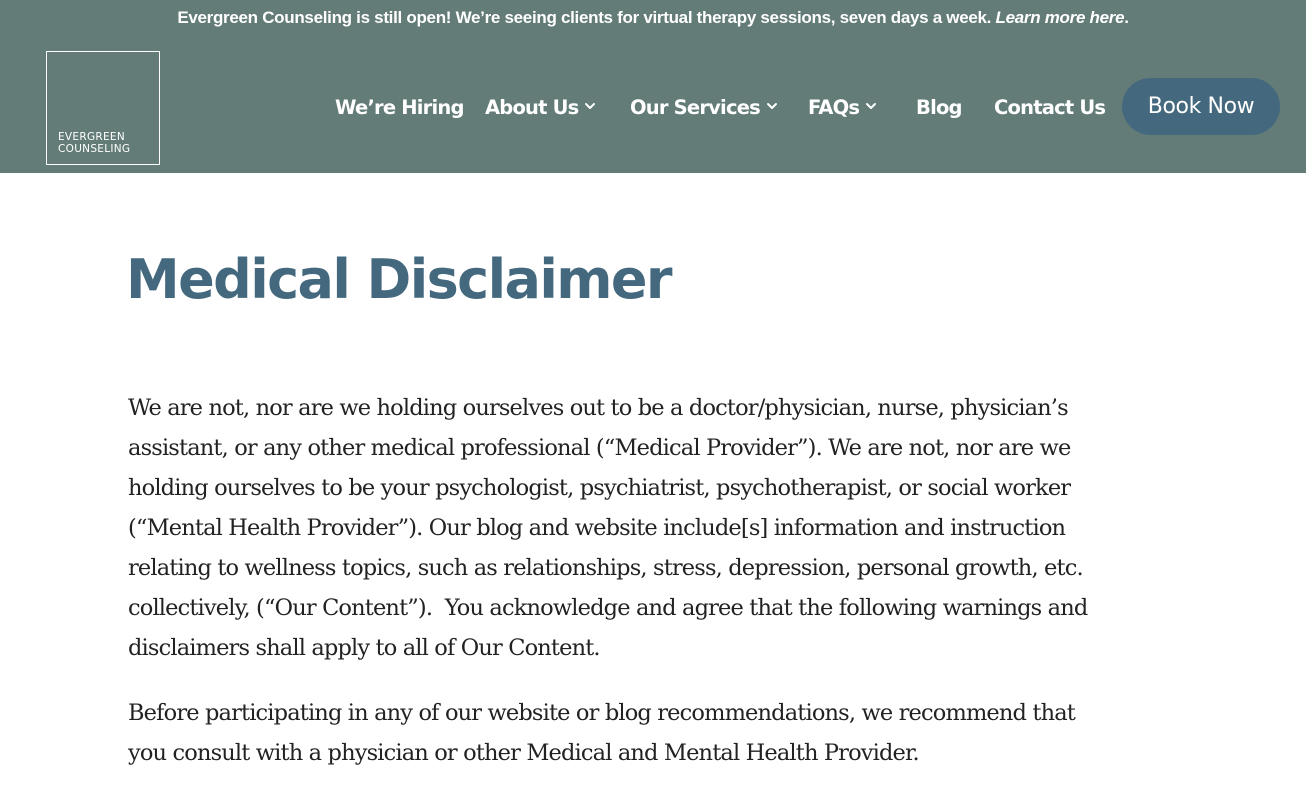 The width and height of the screenshot is (1306, 790). What do you see at coordinates (695, 107) in the screenshot?
I see `nav-label: Our Services` at bounding box center [695, 107].